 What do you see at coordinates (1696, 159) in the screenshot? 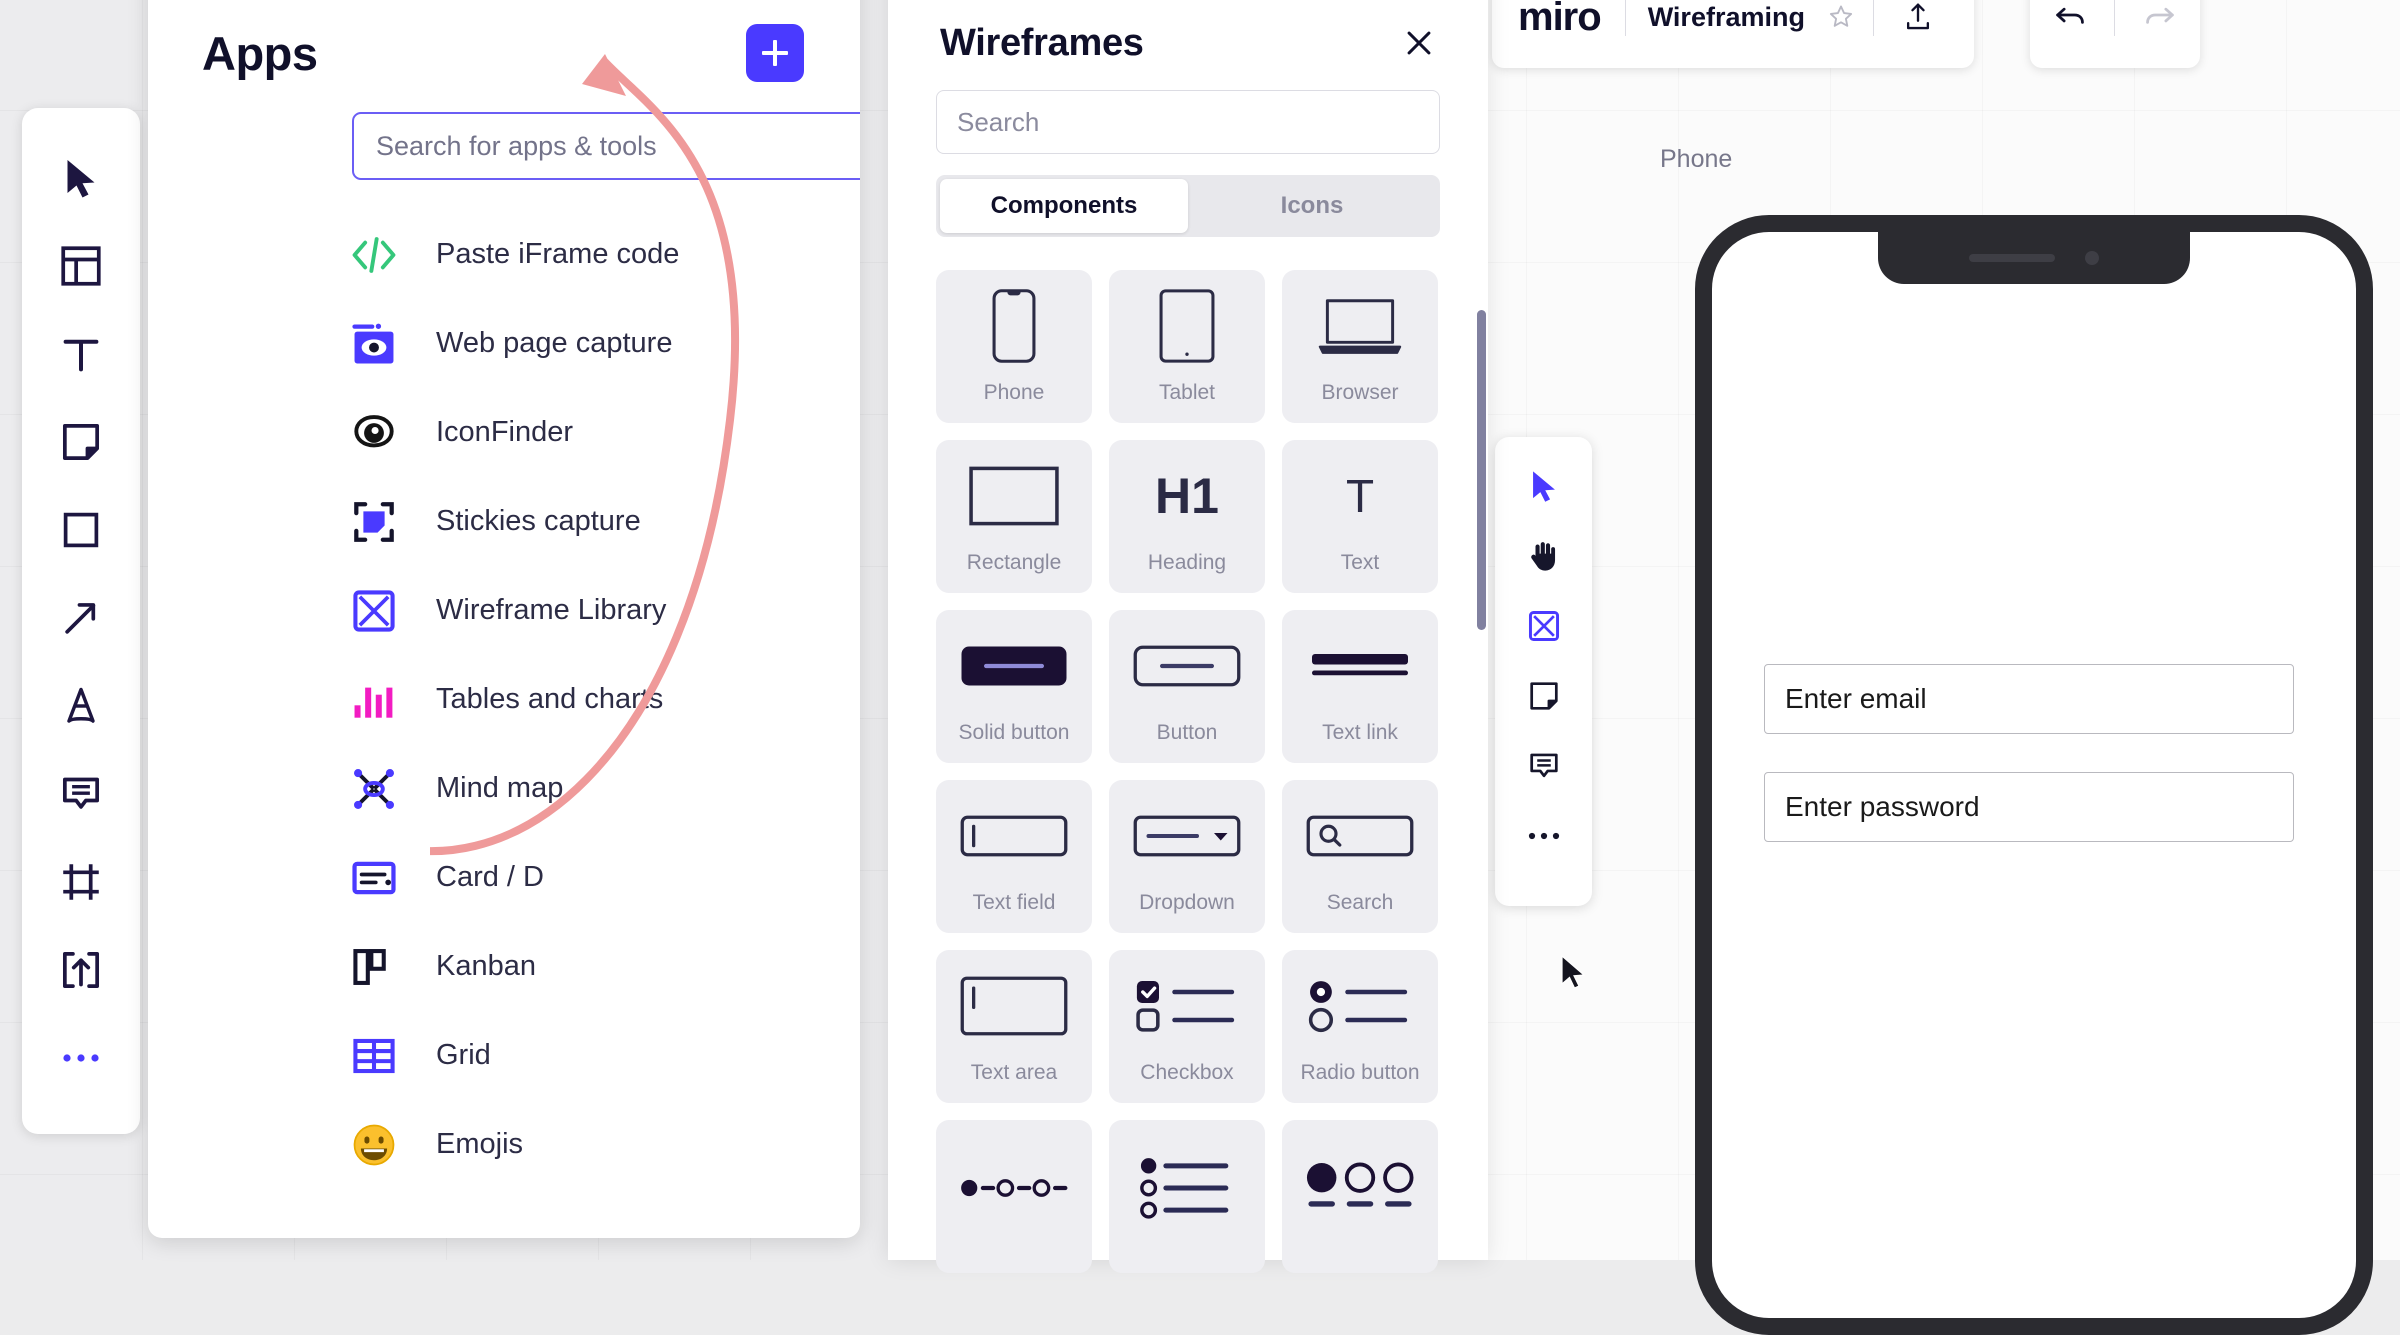
I see `frame-label-phone: Phone` at bounding box center [1696, 159].